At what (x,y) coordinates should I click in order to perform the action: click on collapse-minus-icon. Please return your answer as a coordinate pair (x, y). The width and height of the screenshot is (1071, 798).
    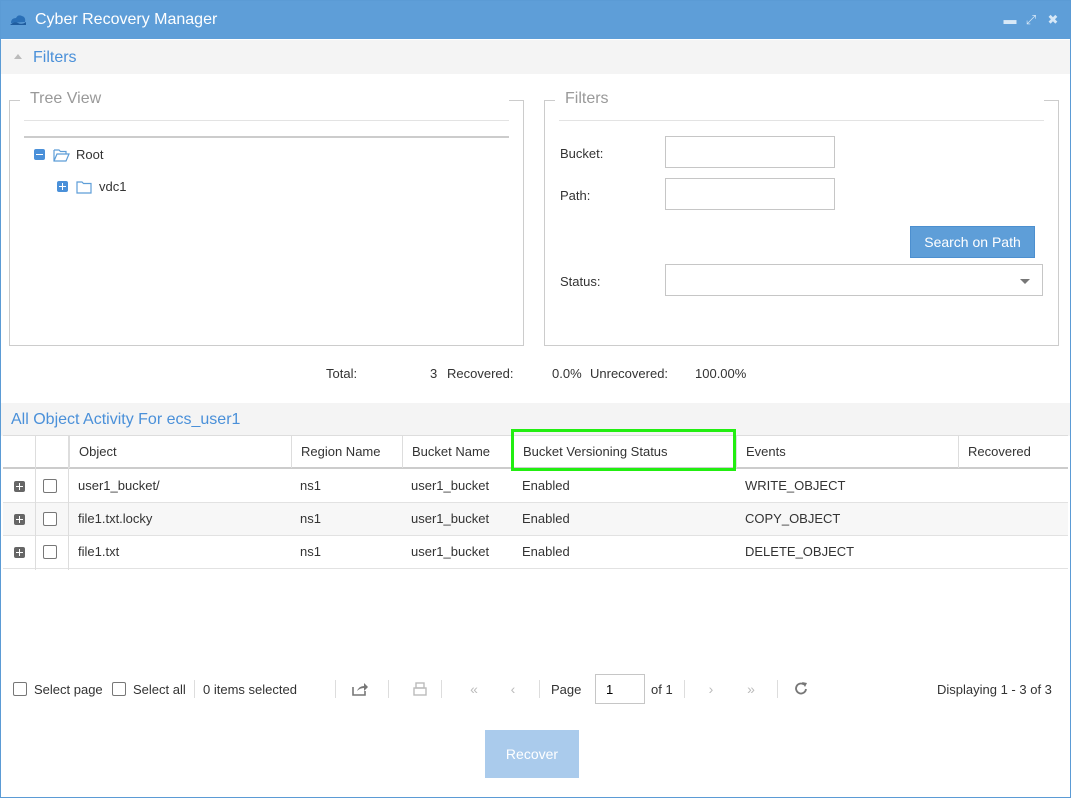
    Looking at the image, I should click on (39, 154).